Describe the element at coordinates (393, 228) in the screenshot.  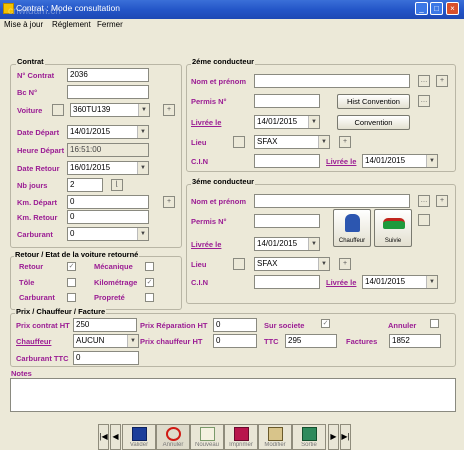
I see `suivie-button: Suivie` at that location.